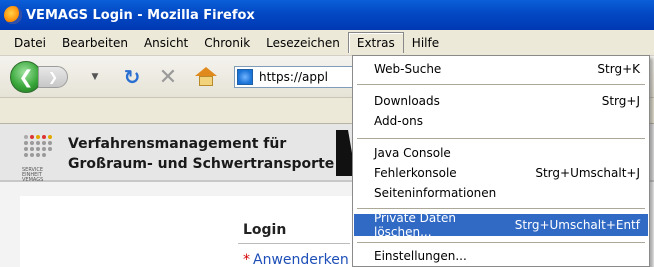 This screenshot has width=654, height=267. What do you see at coordinates (166, 43) in the screenshot?
I see `menu-ansicht: Ansicht` at bounding box center [166, 43].